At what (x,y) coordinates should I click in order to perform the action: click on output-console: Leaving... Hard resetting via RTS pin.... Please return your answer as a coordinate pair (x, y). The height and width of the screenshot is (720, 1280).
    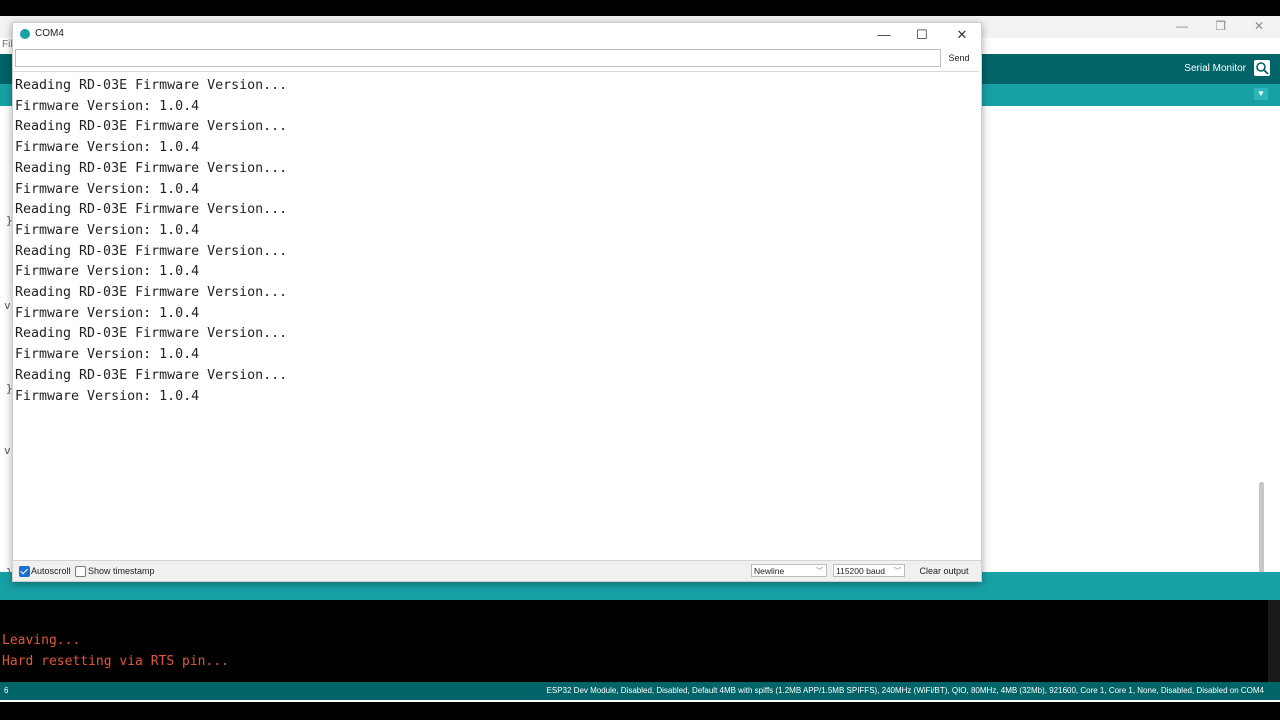
    Looking at the image, I should click on (634, 641).